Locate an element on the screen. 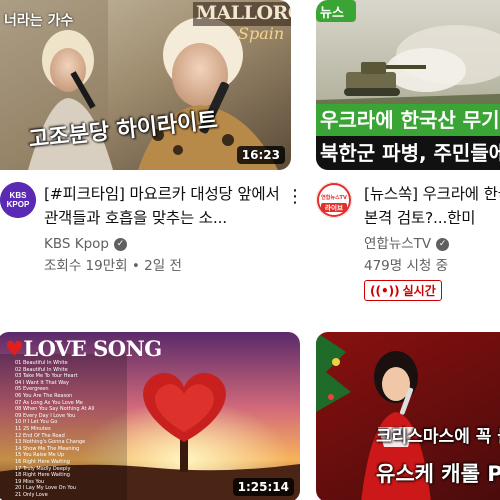  tracklist-item: 05 Evergreen is located at coordinates (32, 389).